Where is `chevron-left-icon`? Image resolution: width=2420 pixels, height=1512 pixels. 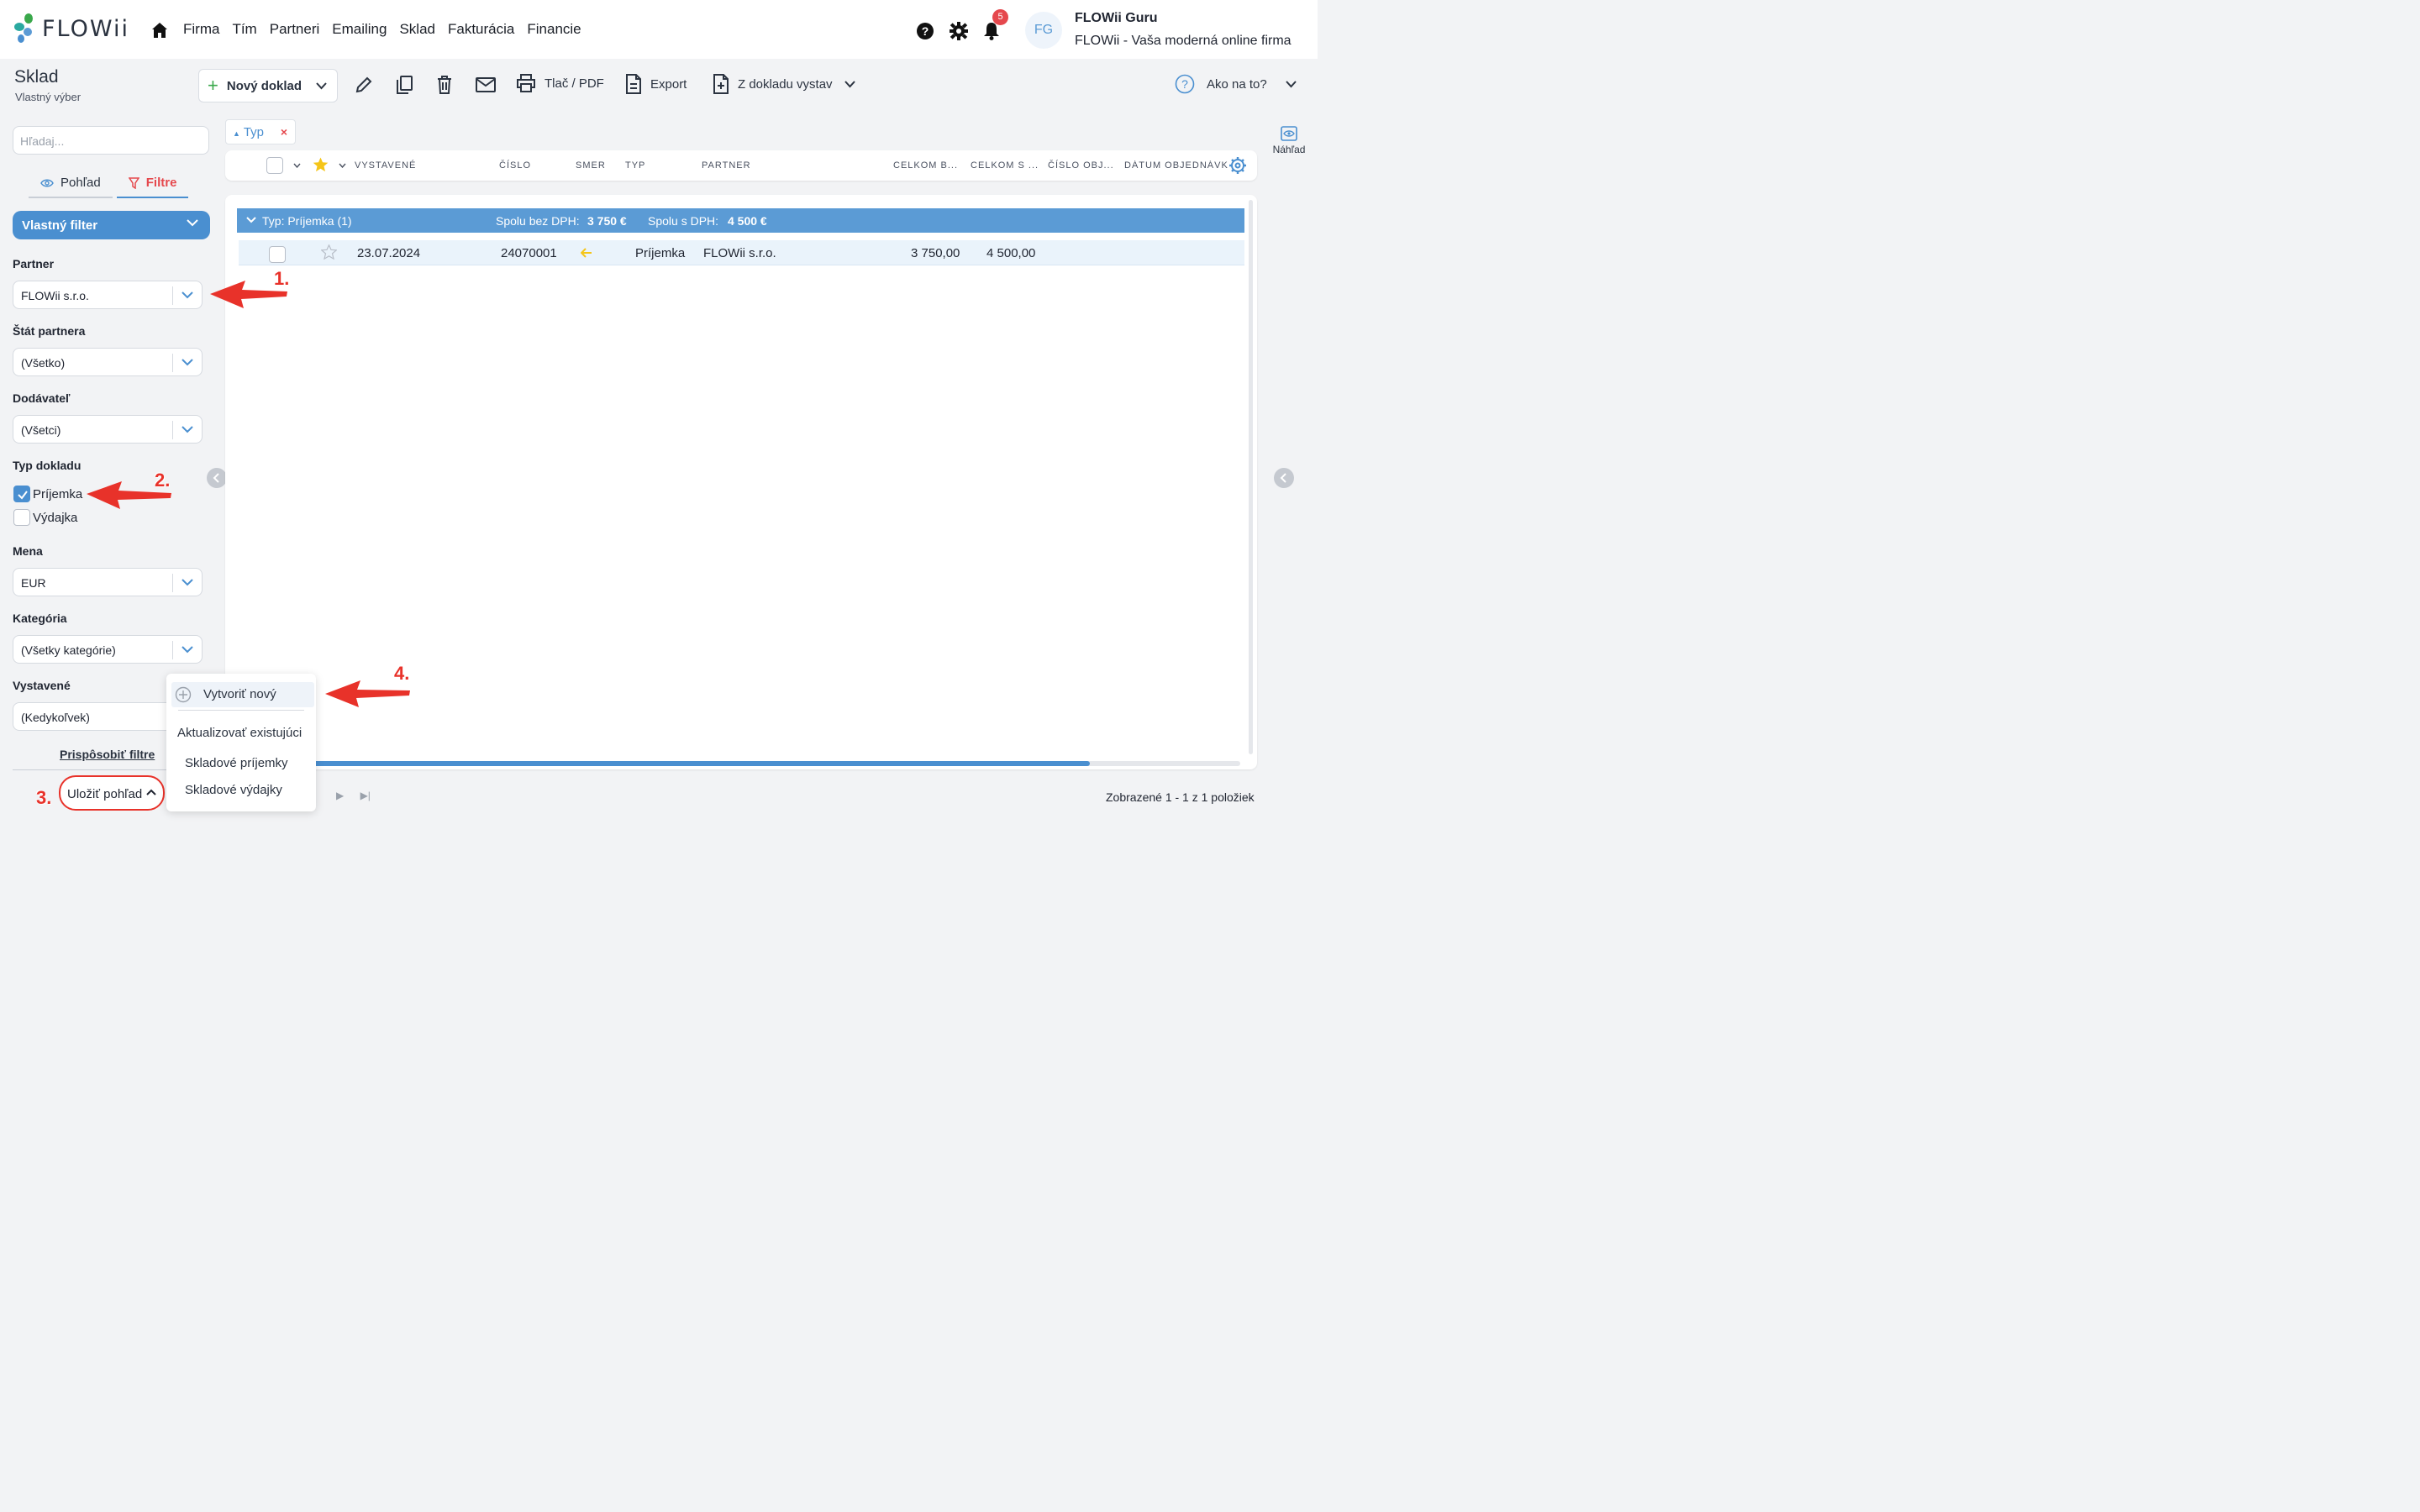 chevron-left-icon is located at coordinates (216, 478).